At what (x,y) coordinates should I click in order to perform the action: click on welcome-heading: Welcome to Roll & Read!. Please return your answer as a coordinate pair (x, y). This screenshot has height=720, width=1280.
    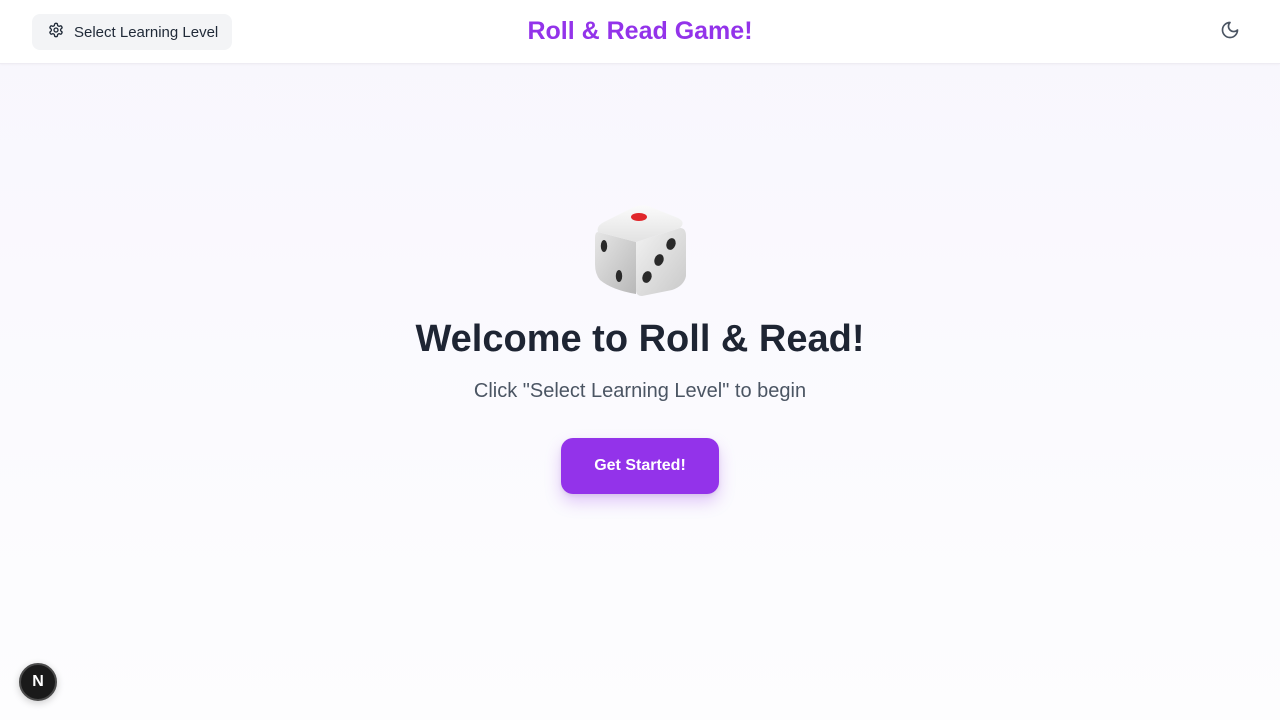
    Looking at the image, I should click on (640, 339).